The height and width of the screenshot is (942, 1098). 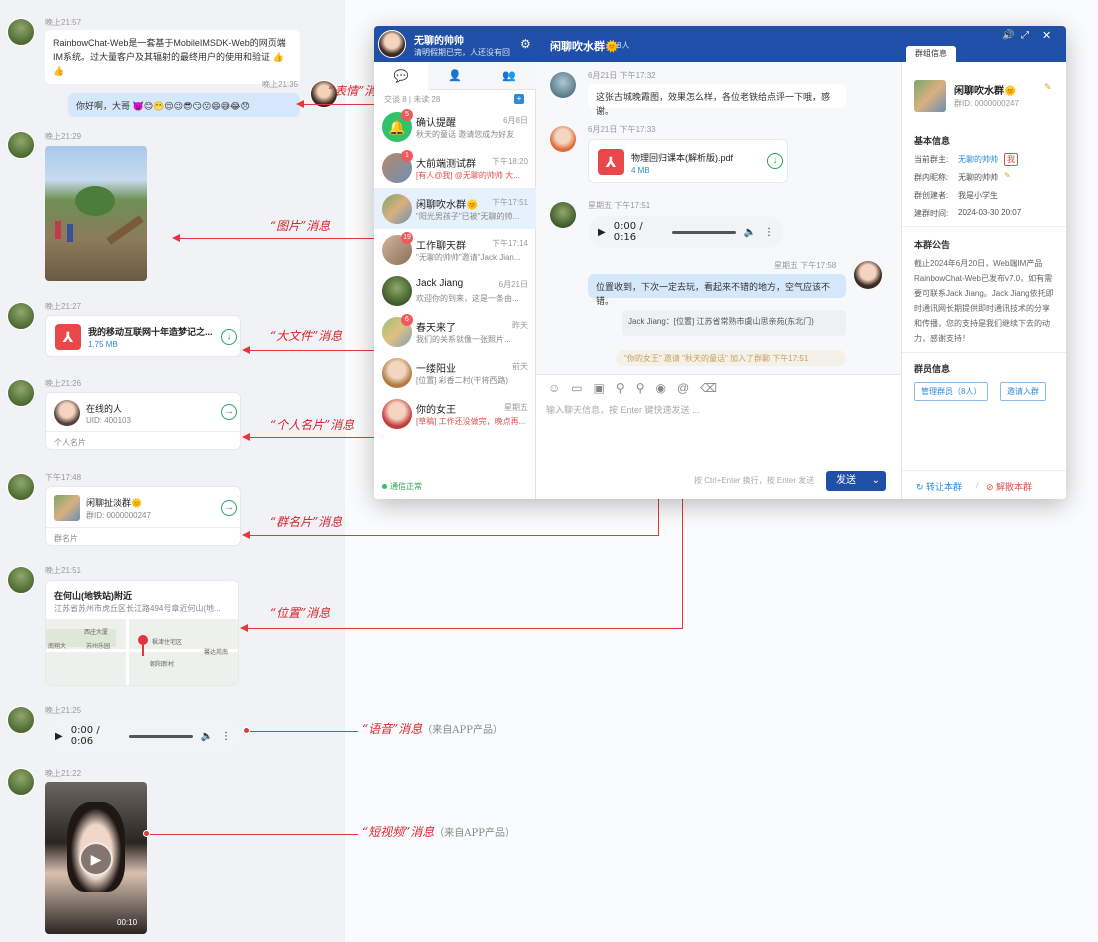 What do you see at coordinates (114, 503) in the screenshot?
I see `group-name: 闲聊扯淡群🌞` at bounding box center [114, 503].